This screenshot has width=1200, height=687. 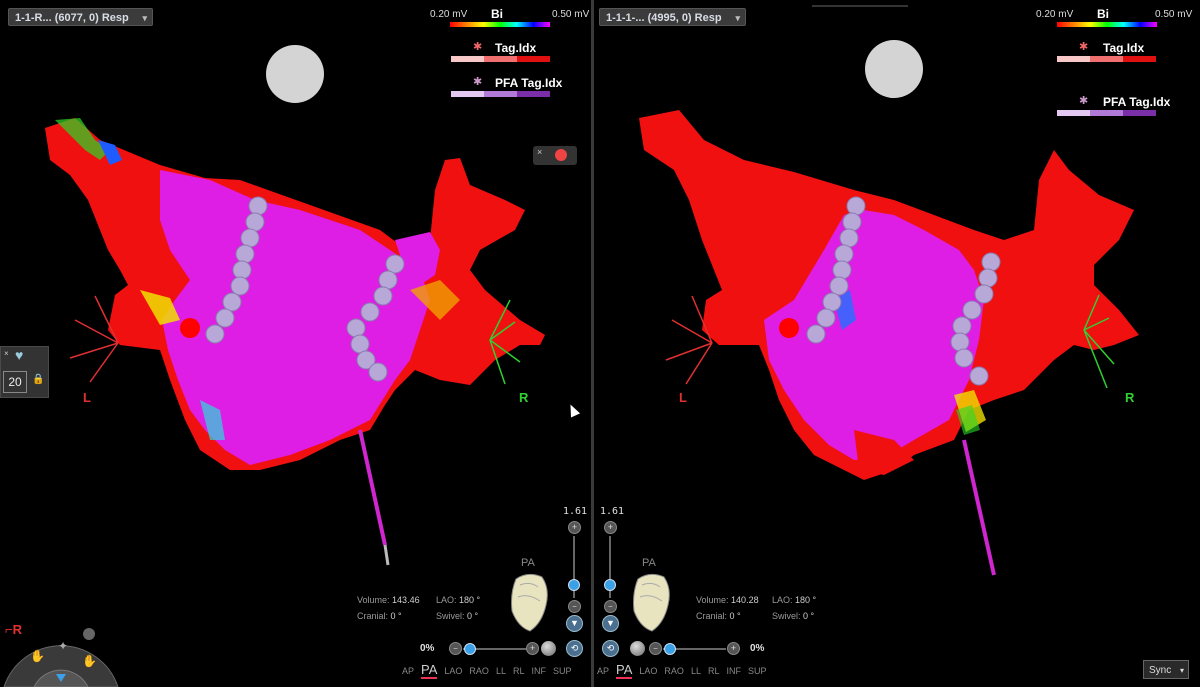 I want to click on right-lao: LAO: 180 °, so click(x=794, y=600).